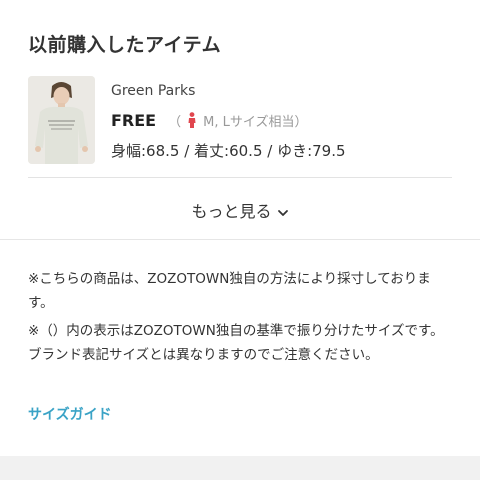  I want to click on item-size-note: （ M, Lサイズ相当）, so click(237, 120).